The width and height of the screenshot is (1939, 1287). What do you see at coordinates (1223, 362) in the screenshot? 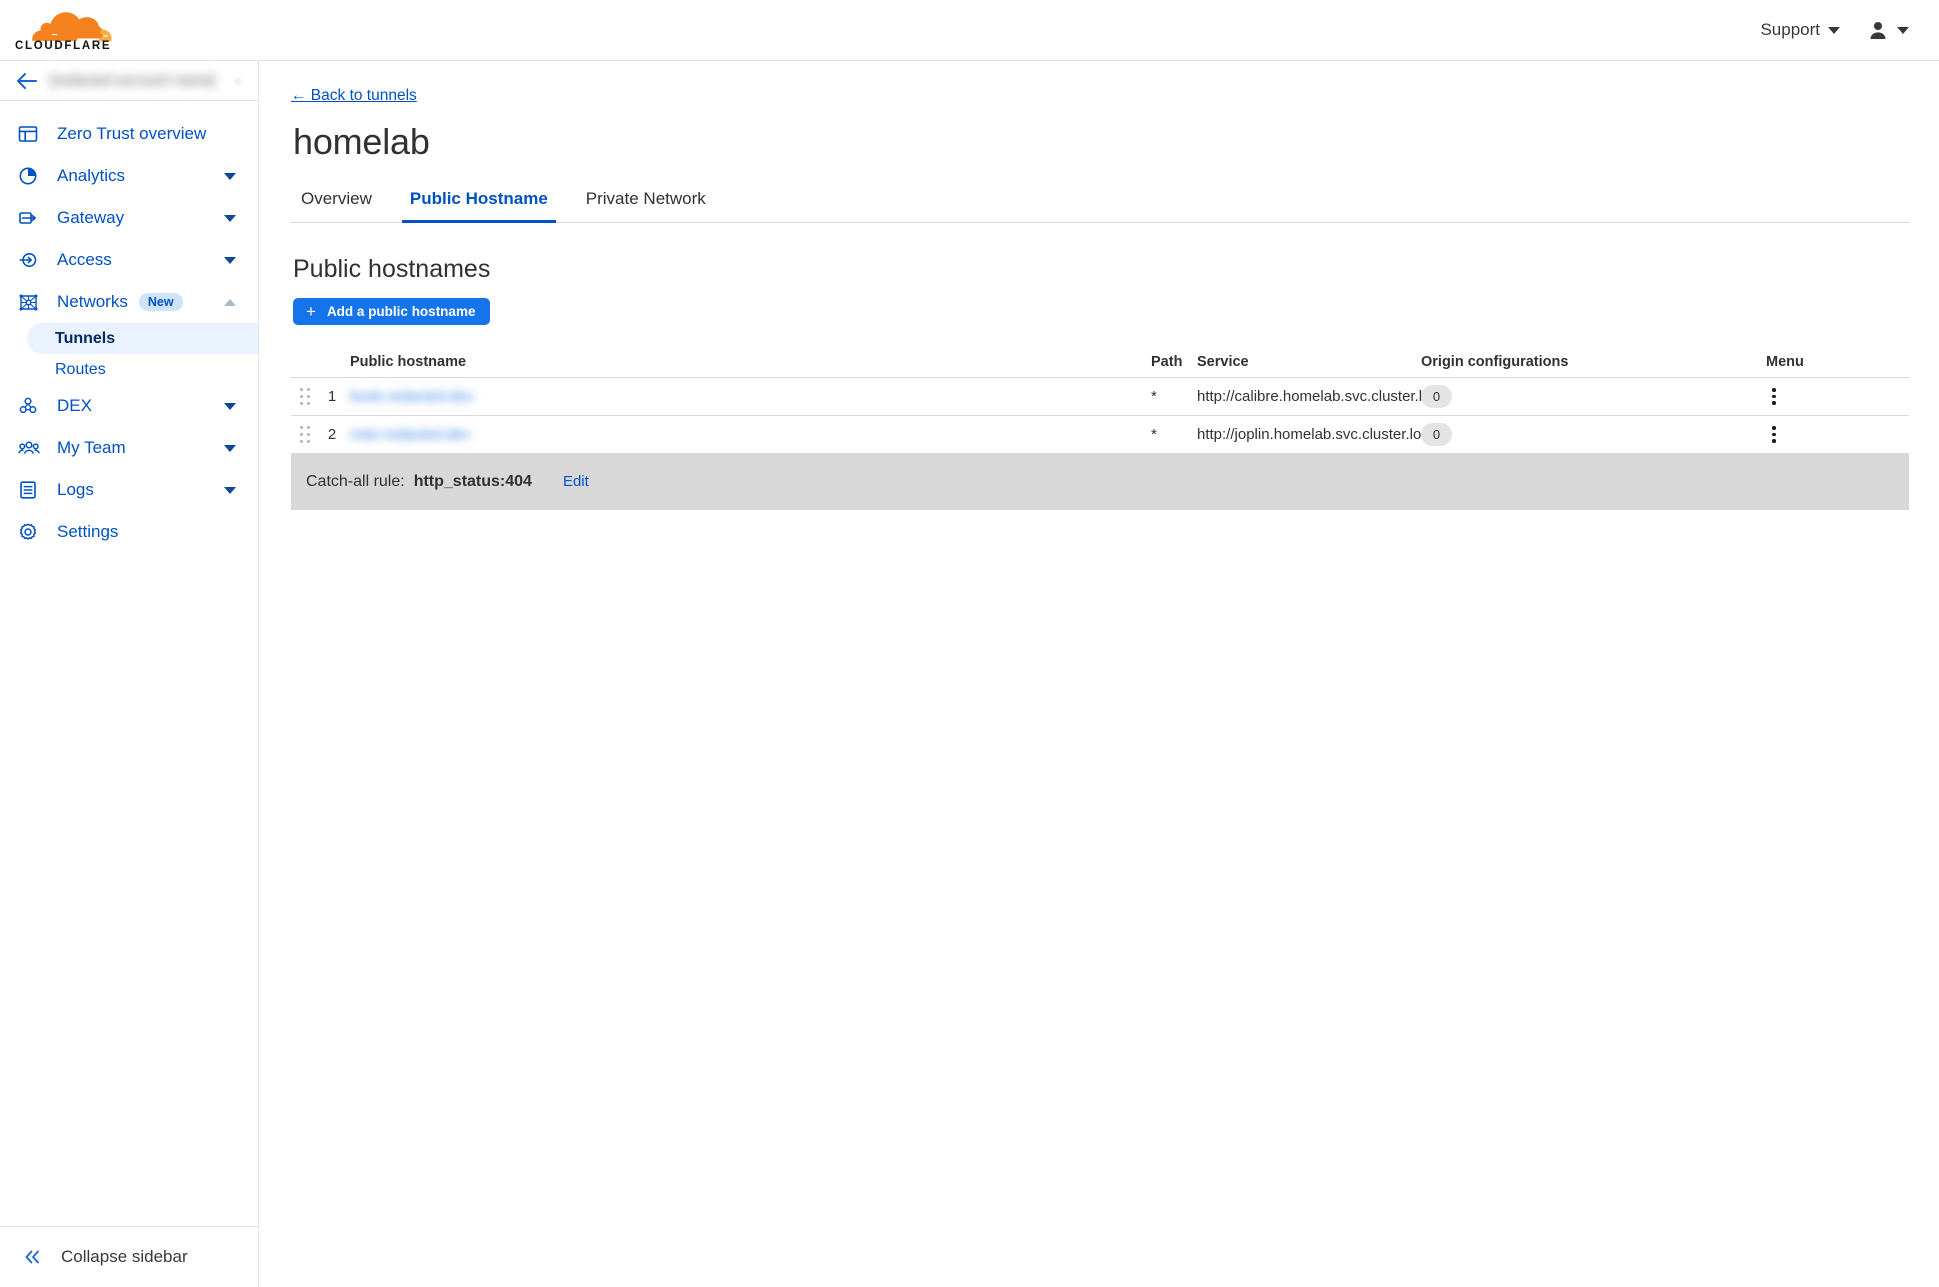
I see `column-header-service: Service` at bounding box center [1223, 362].